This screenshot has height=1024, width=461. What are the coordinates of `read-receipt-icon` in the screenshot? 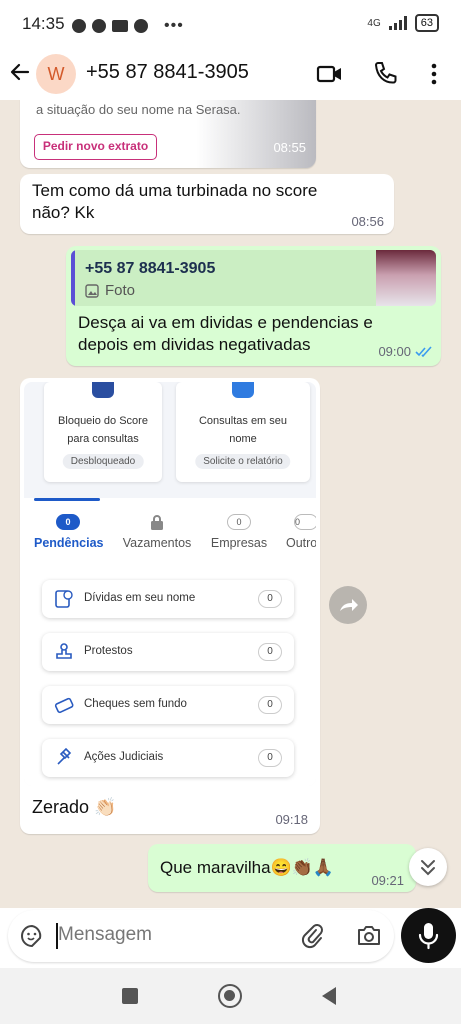 It's located at (423, 352).